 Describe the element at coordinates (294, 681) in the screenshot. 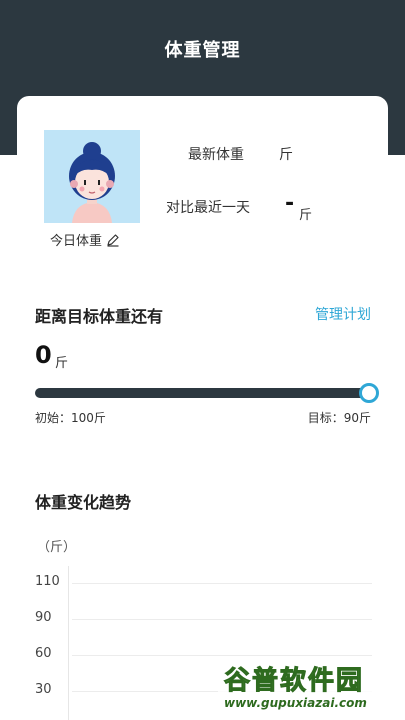

I see `watermark-title: 谷普软件园` at that location.